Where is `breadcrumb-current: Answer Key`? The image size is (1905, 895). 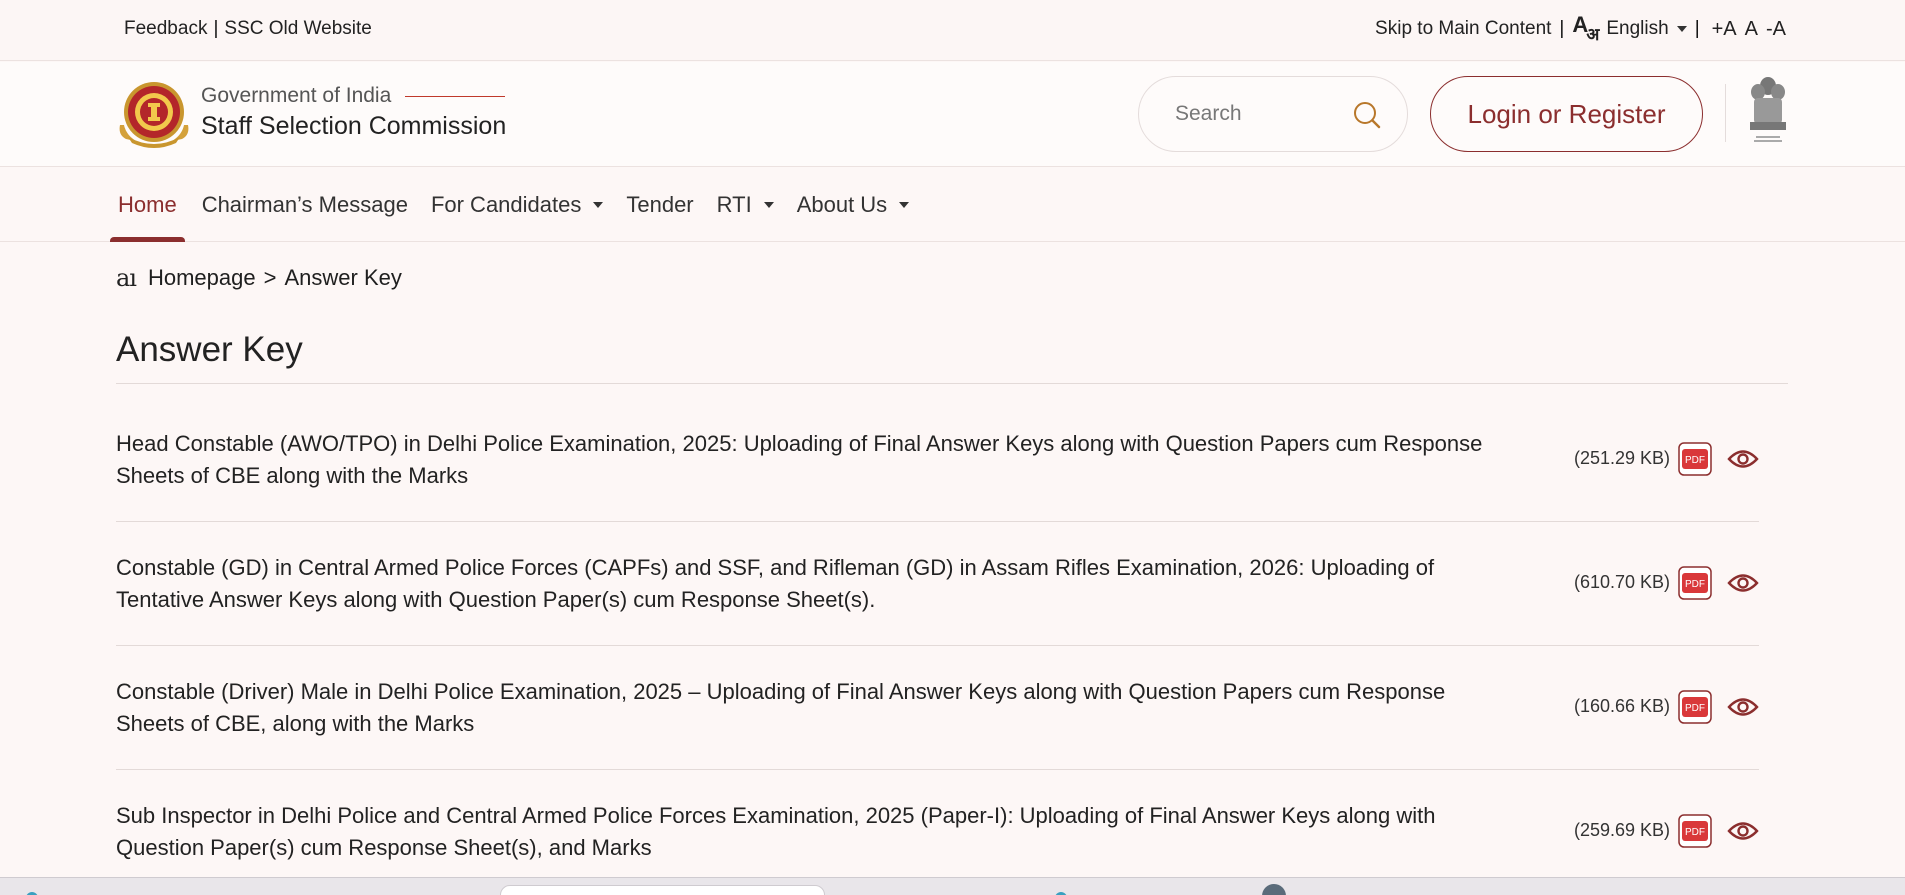 breadcrumb-current: Answer Key is located at coordinates (343, 277).